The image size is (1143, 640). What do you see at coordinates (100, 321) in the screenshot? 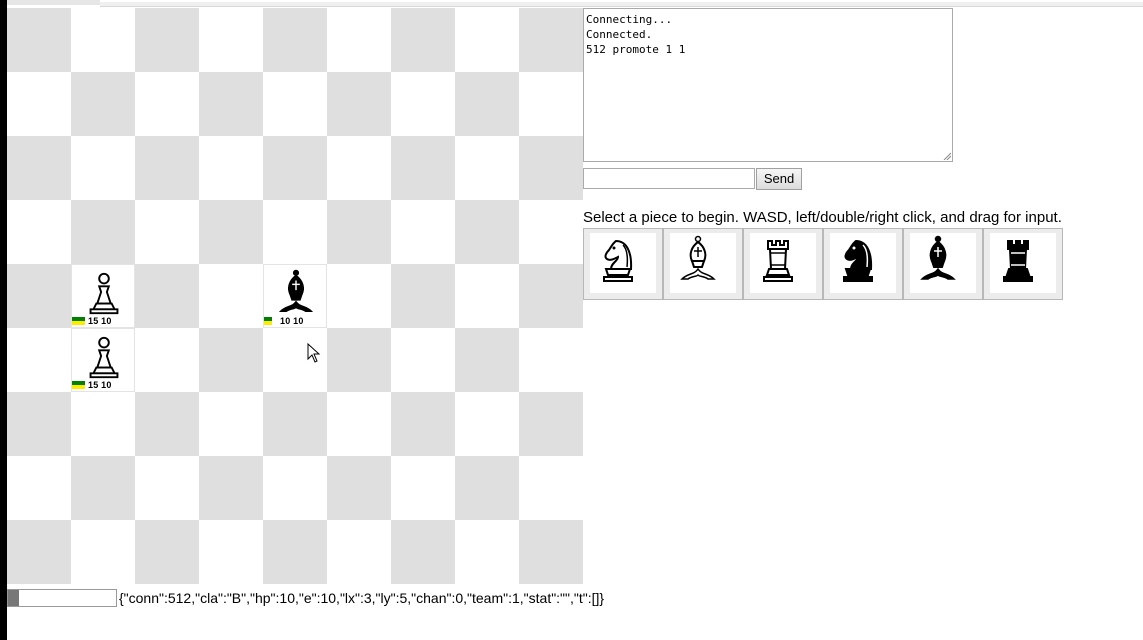
I see `piece-stats: 15 10` at bounding box center [100, 321].